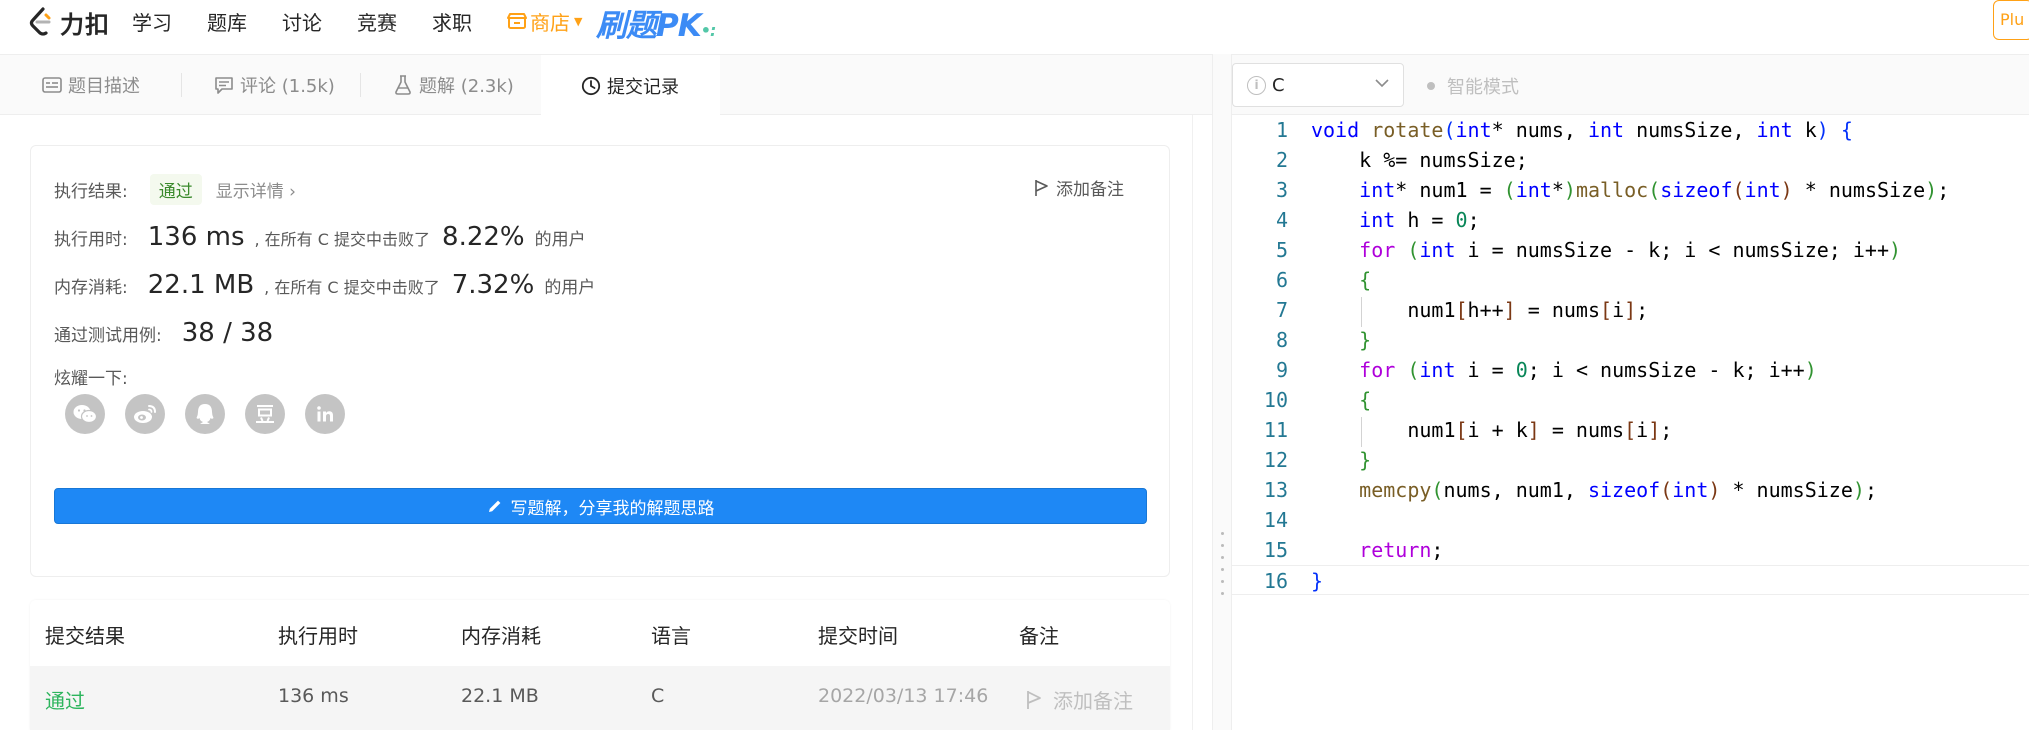 The height and width of the screenshot is (730, 2029). I want to click on add-note-label: 添加备注, so click(1090, 190).